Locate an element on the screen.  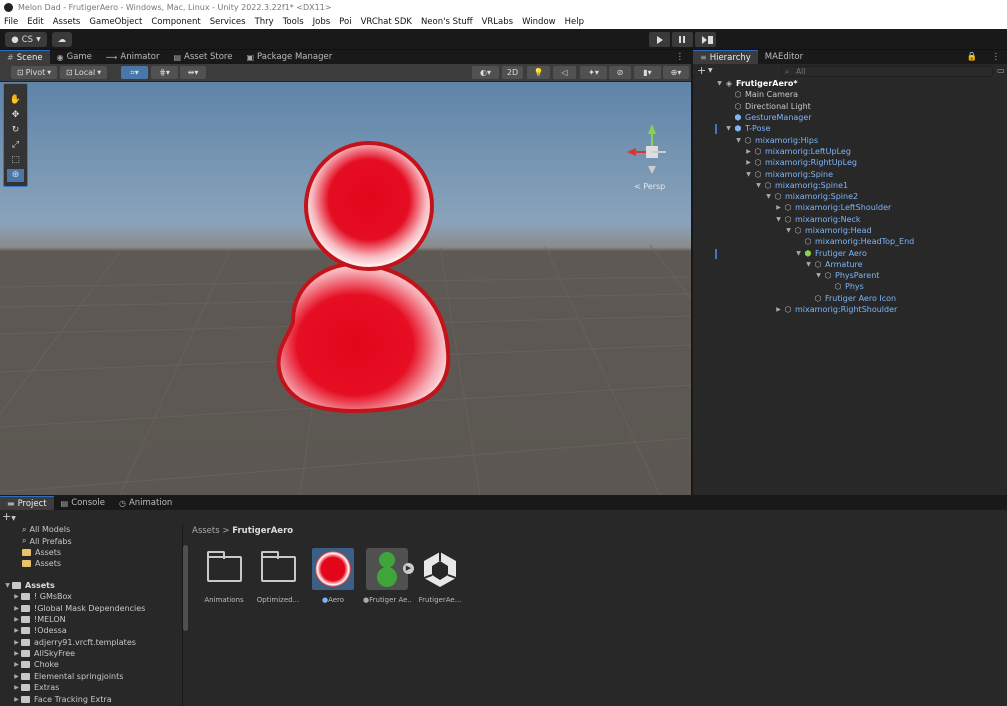
menu-edit: Edit is located at coordinates (35, 22).